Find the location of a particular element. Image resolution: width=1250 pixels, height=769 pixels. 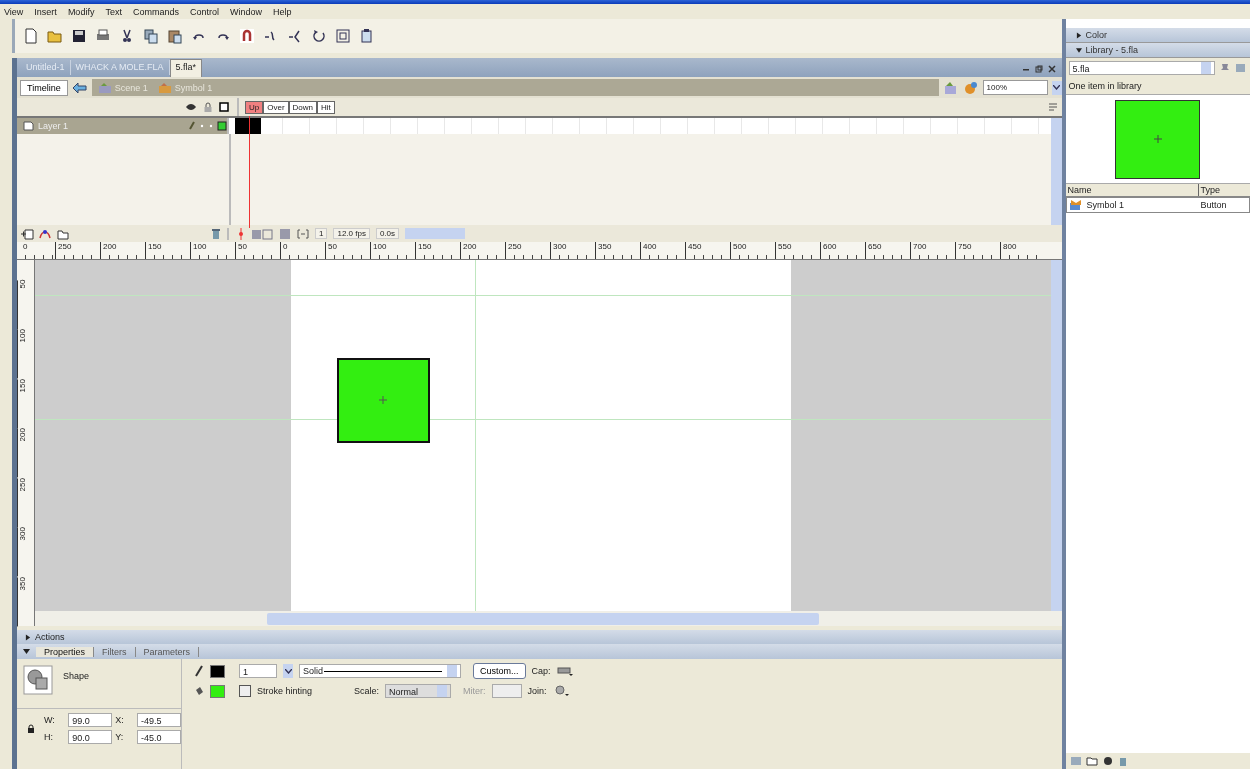

properties-tab: Properties is located at coordinates (65, 651).